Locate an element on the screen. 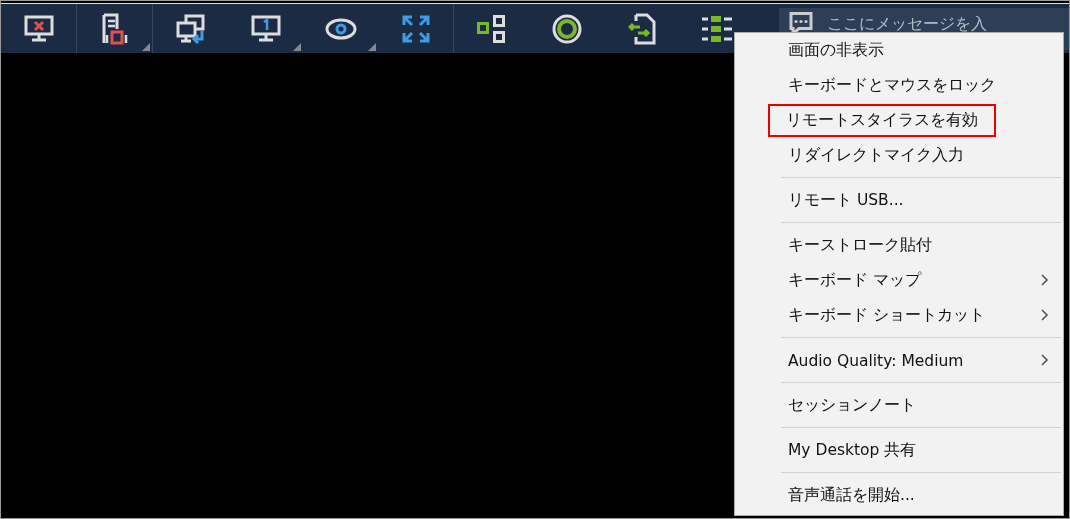  menu-item: セッションノート is located at coordinates (899, 400).